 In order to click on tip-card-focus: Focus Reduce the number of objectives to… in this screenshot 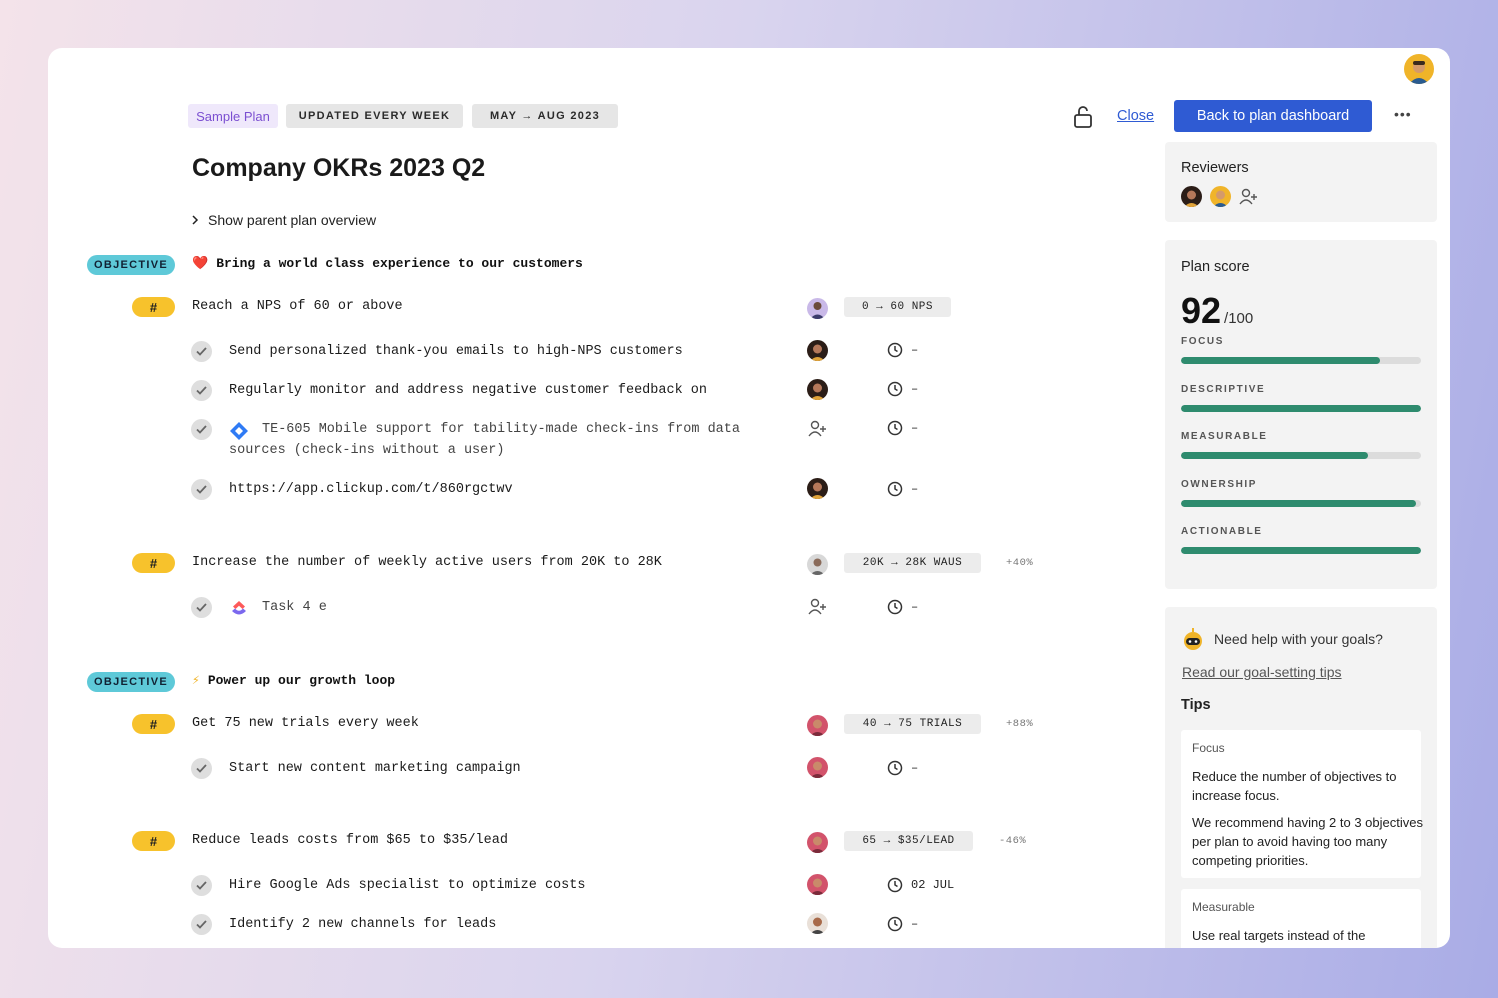, I will do `click(1302, 804)`.